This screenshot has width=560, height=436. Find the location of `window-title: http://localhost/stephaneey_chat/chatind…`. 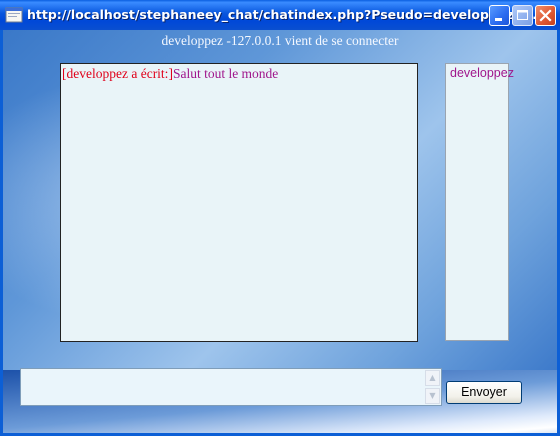

window-title: http://localhost/stephaneey_chat/chatind… is located at coordinates (284, 14).